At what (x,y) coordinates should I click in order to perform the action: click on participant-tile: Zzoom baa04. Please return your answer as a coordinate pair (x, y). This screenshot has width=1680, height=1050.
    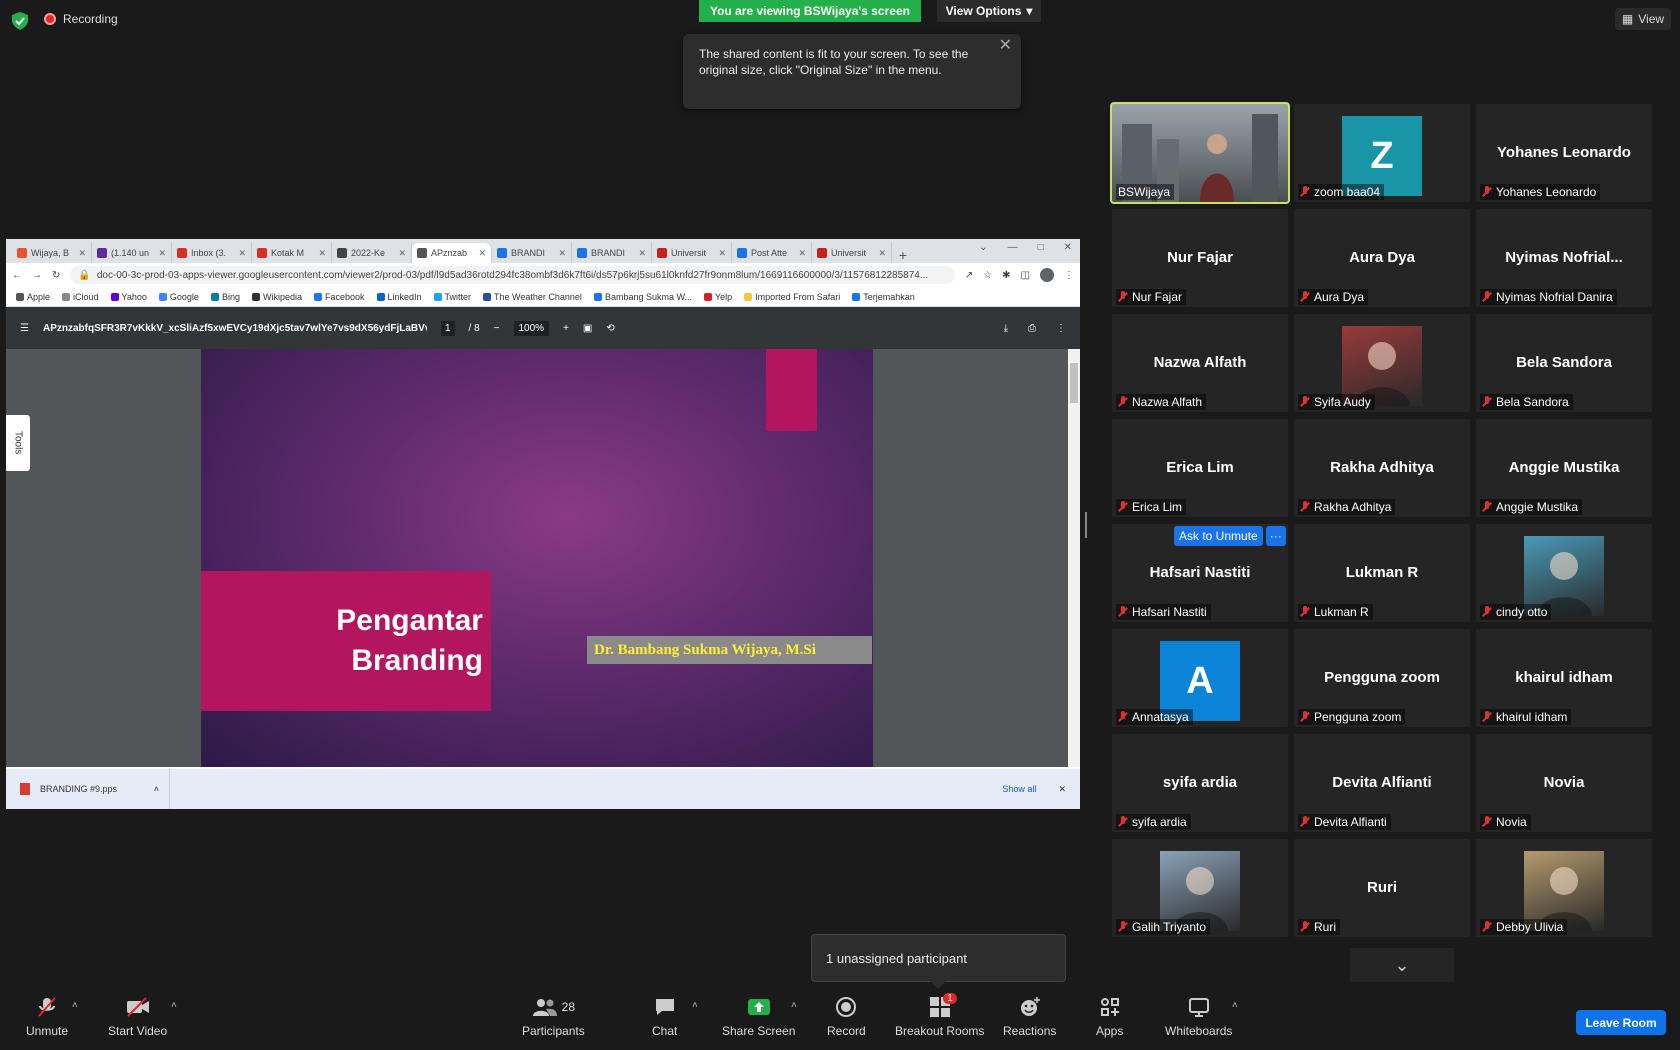
    Looking at the image, I should click on (1382, 153).